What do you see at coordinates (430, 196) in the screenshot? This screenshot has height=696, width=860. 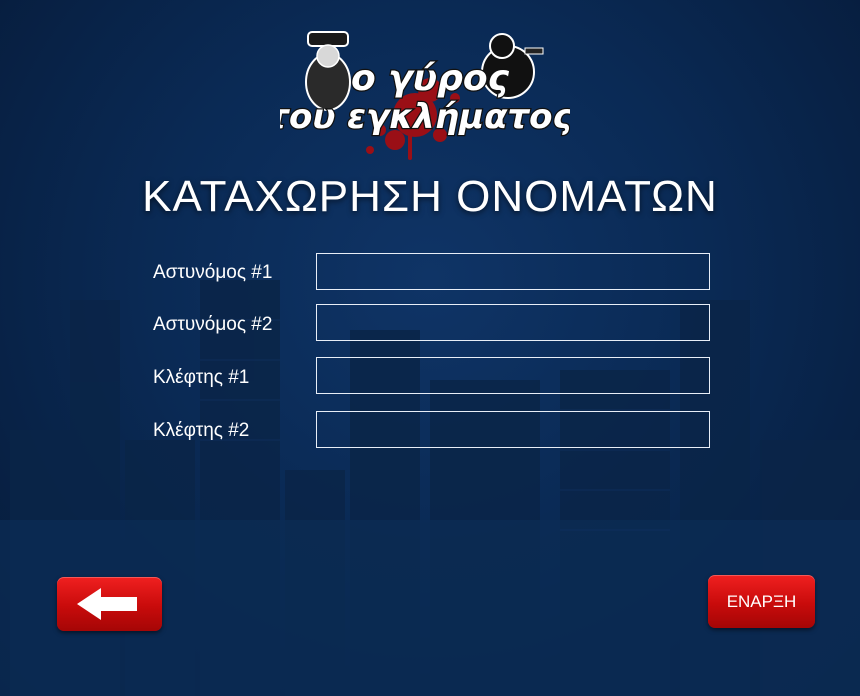 I see `page-title: ΚΑΤΑΧΩΡΗΣΗ ΟΝΟΜΑΤΩΝ` at bounding box center [430, 196].